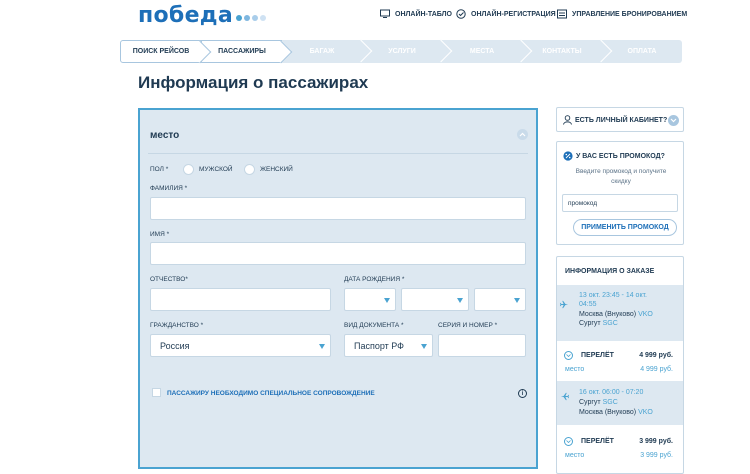  I want to click on flight-outbound-price: ПЕРЕЛЁТ 4 999 руб. место 4 999 руб., so click(620, 360).